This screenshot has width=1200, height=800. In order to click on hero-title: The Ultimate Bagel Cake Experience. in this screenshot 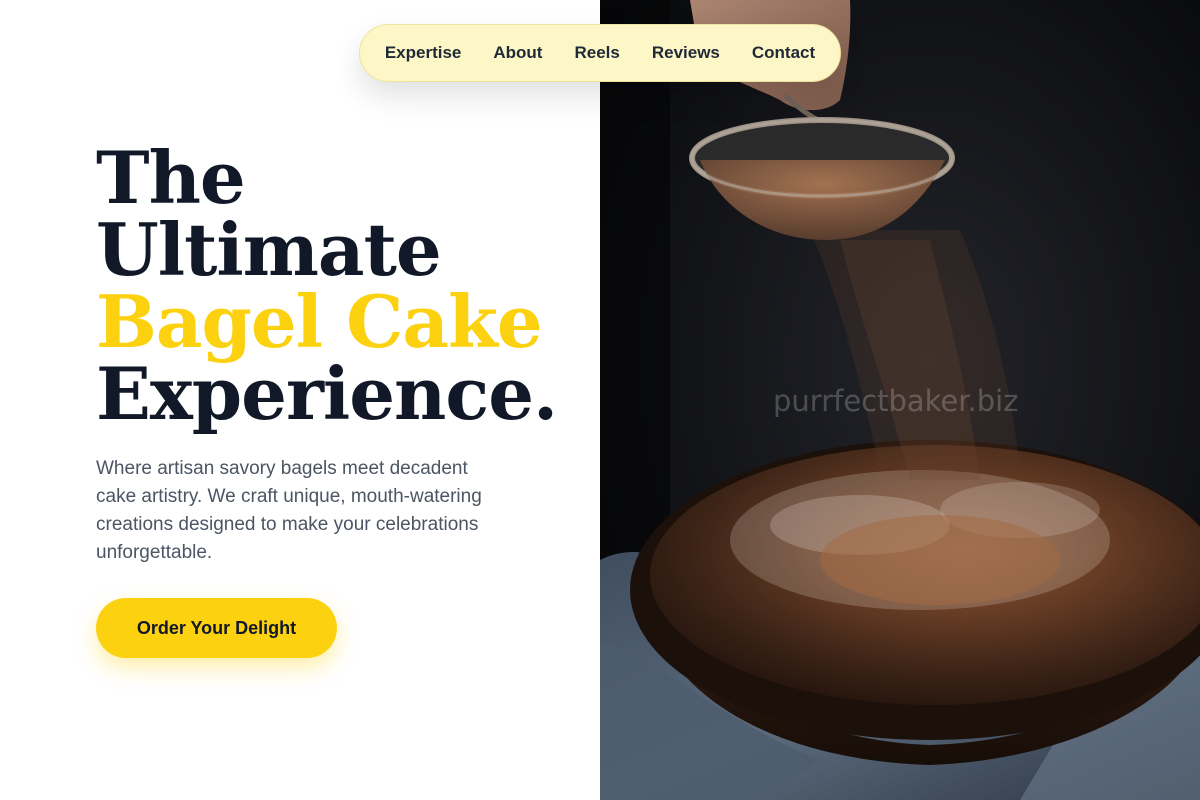, I will do `click(327, 285)`.